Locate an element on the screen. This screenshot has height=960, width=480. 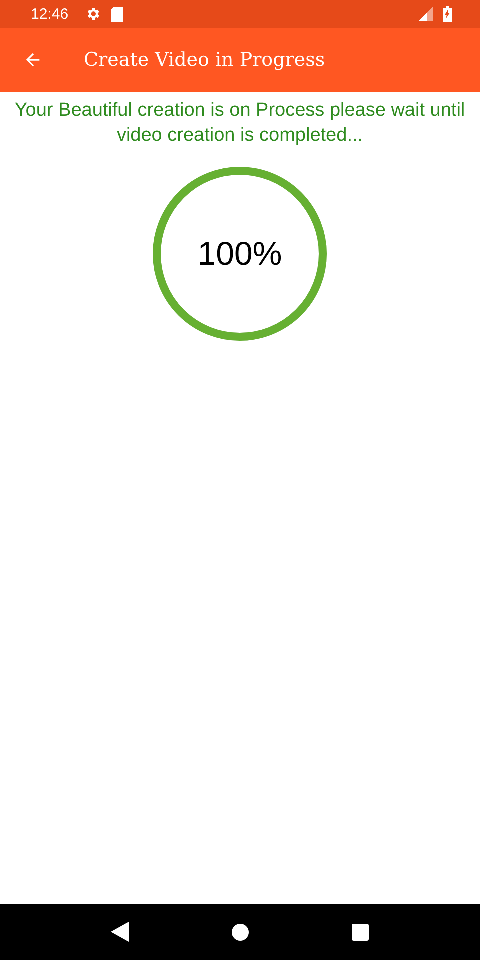
sd-card-icon is located at coordinates (116, 14).